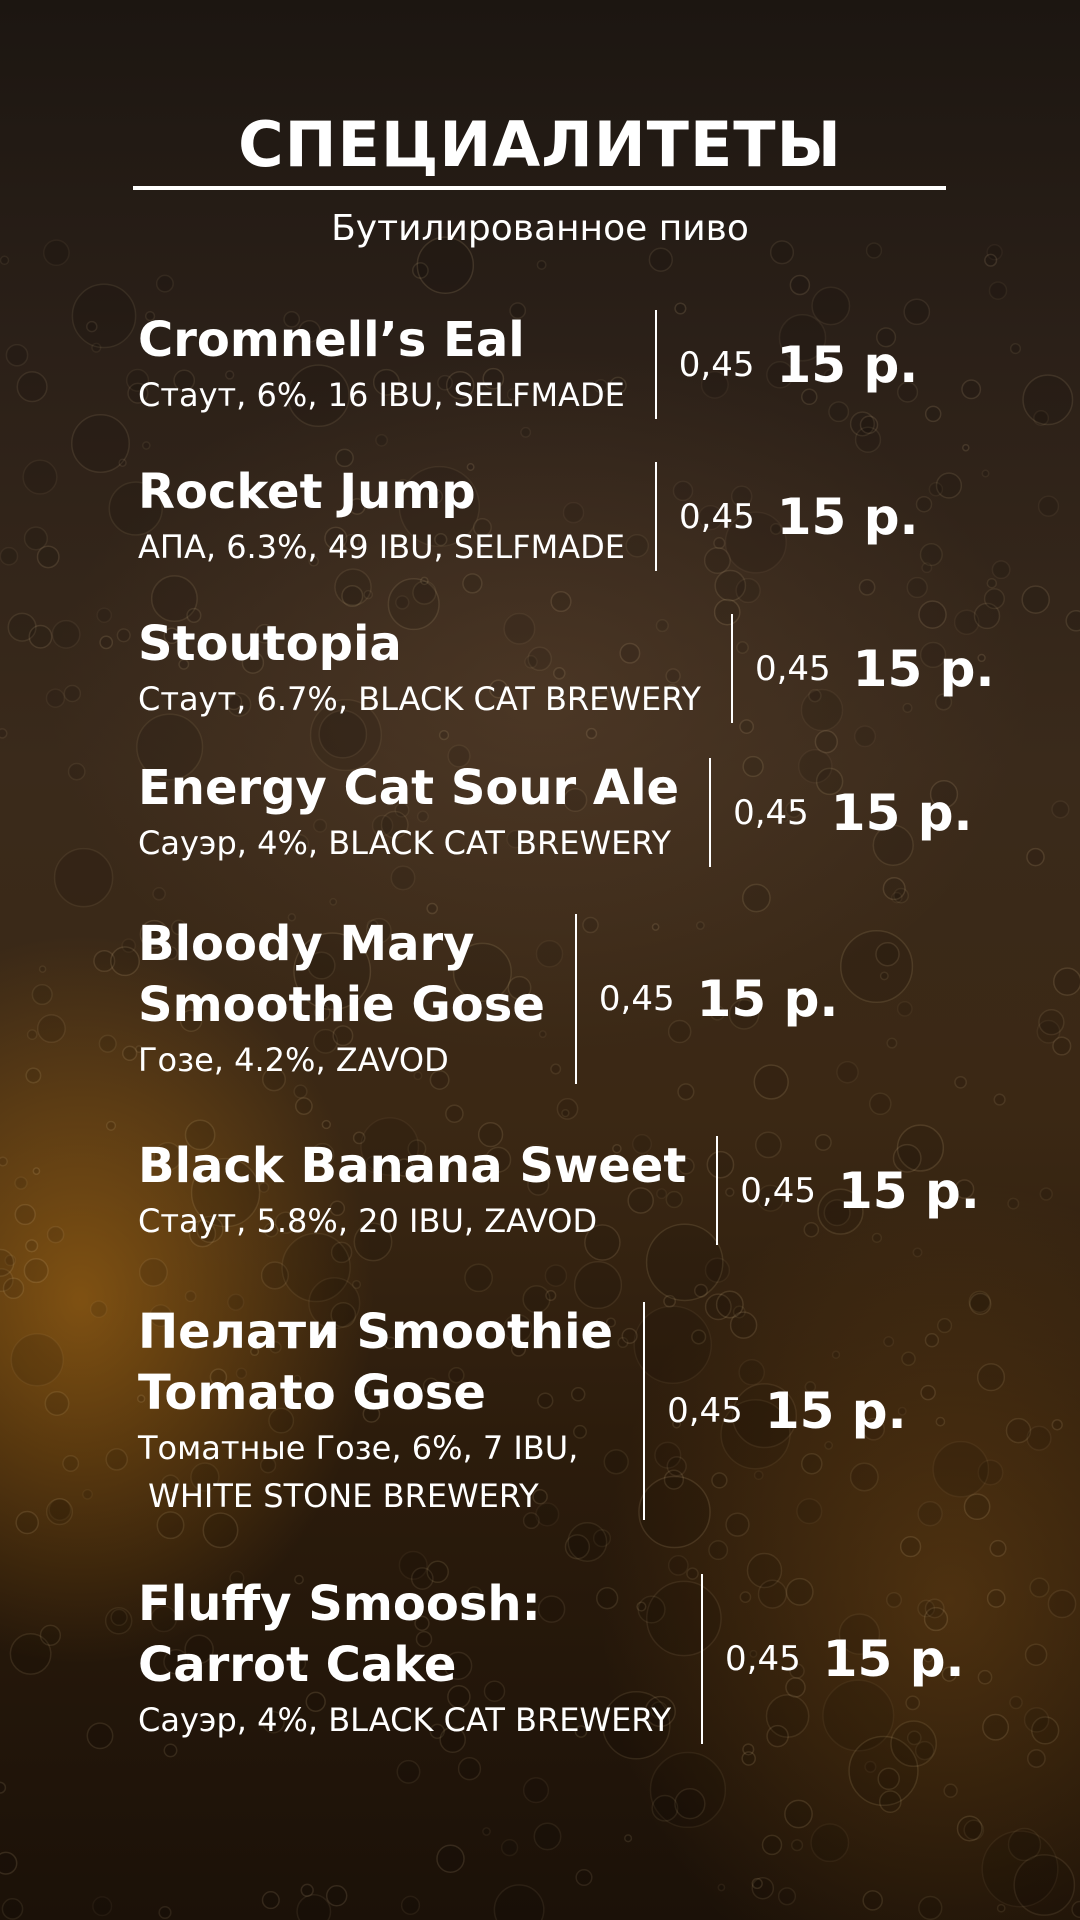 The image size is (1080, 1920). Describe the element at coordinates (539, 188) in the screenshot. I see `title-divider` at that location.